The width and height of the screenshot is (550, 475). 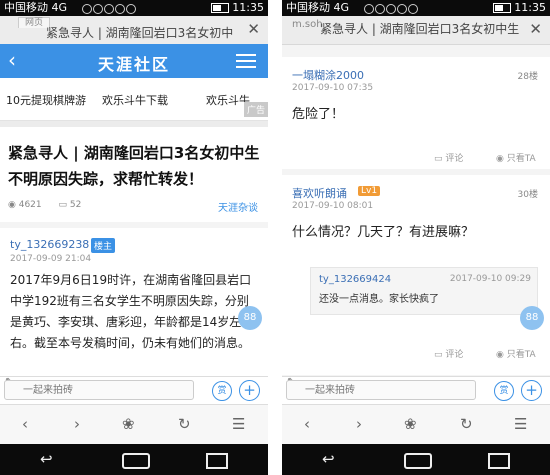 I want to click on hamburger-menu-icon, so click(x=246, y=63).